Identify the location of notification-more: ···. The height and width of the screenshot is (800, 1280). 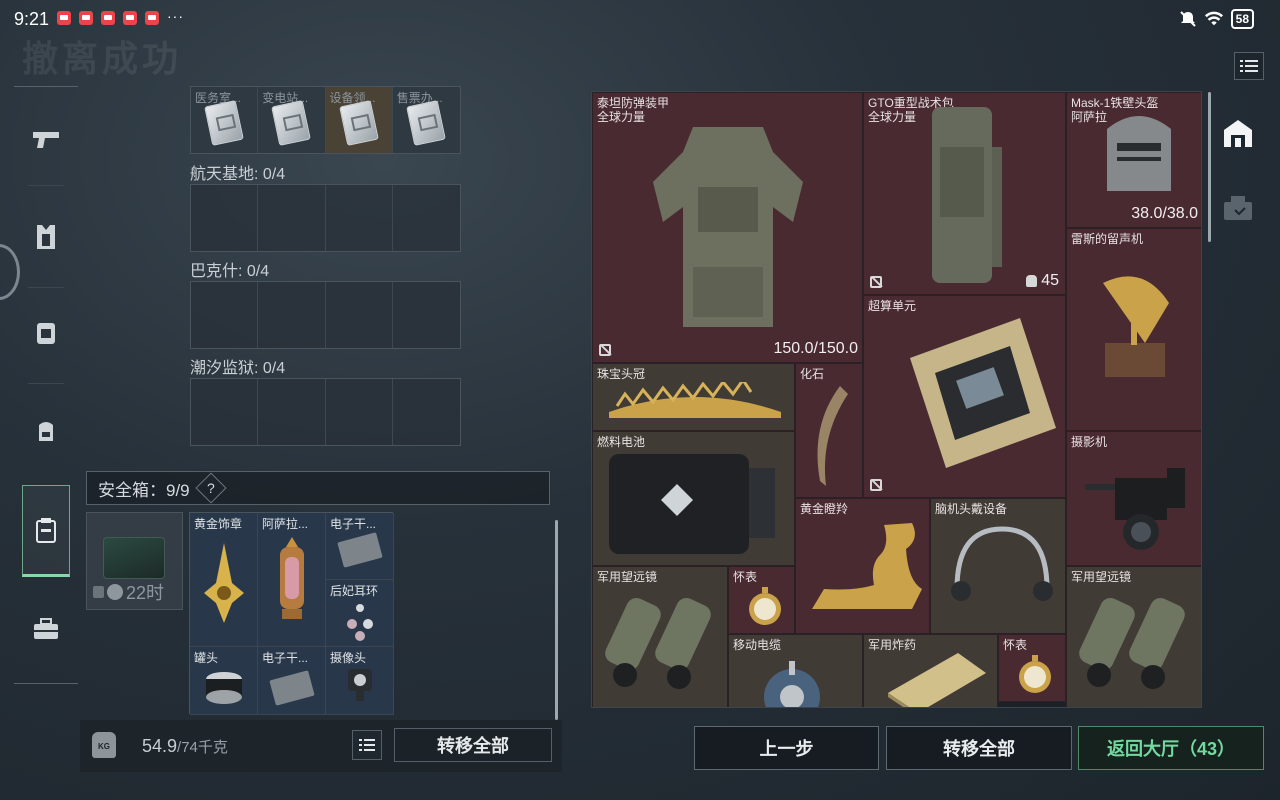
(175, 16).